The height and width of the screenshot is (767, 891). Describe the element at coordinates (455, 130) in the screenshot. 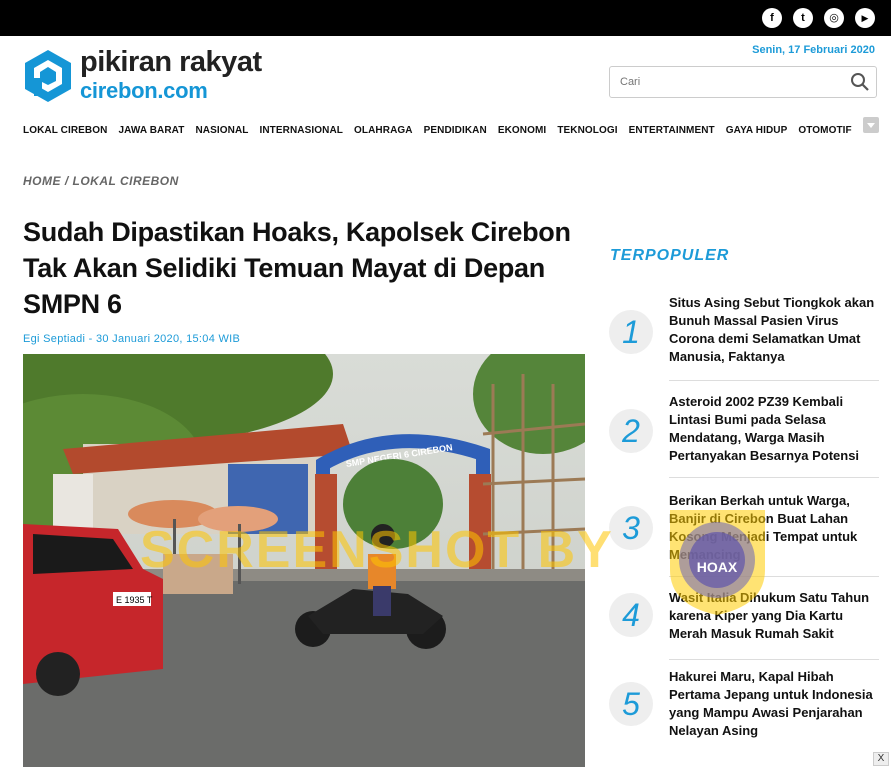

I see `nav-item-pendidikan: PENDIDIKAN` at that location.